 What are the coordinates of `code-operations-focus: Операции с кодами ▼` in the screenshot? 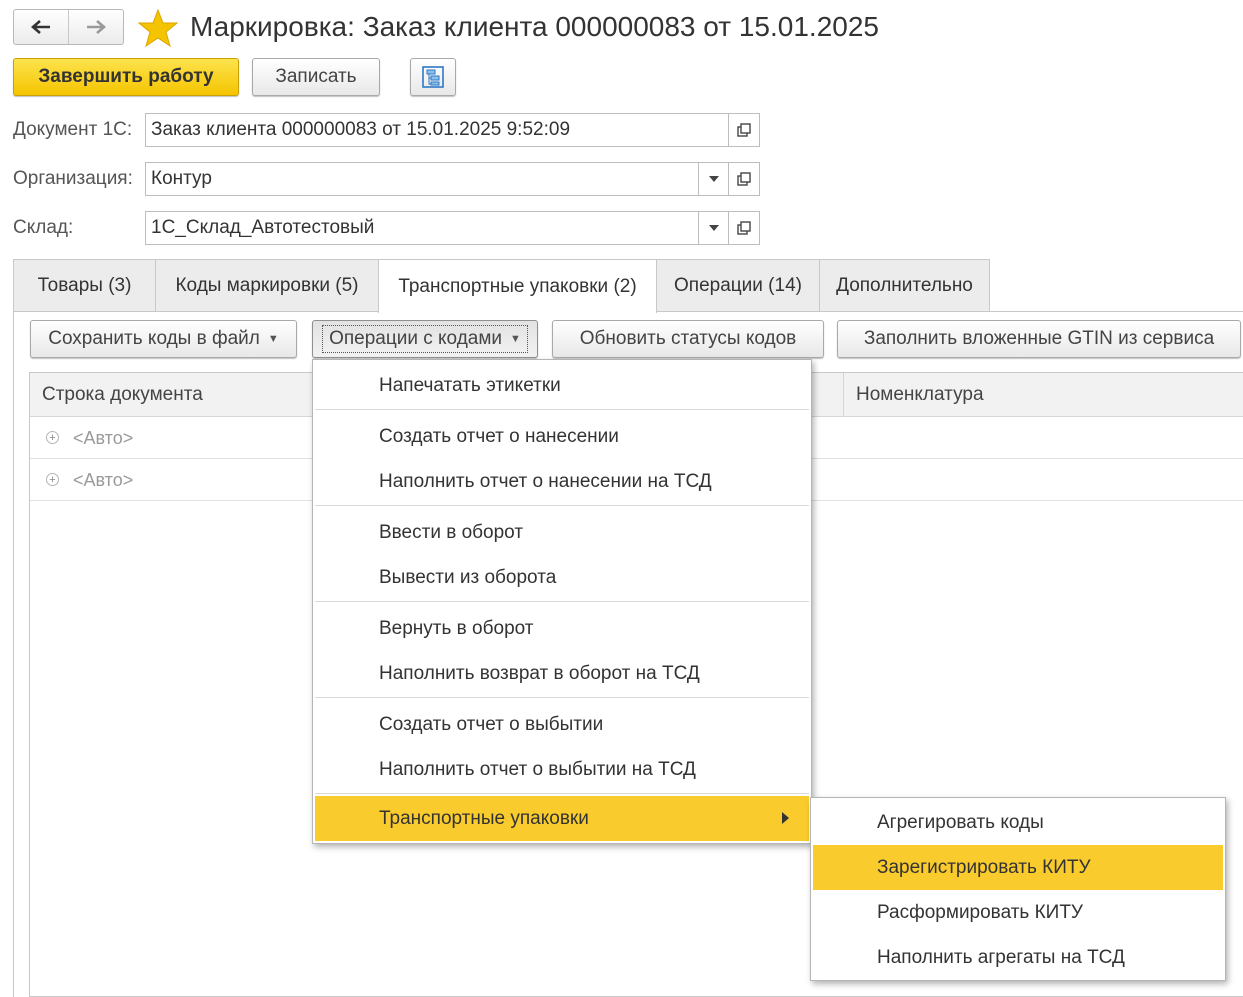 It's located at (425, 339).